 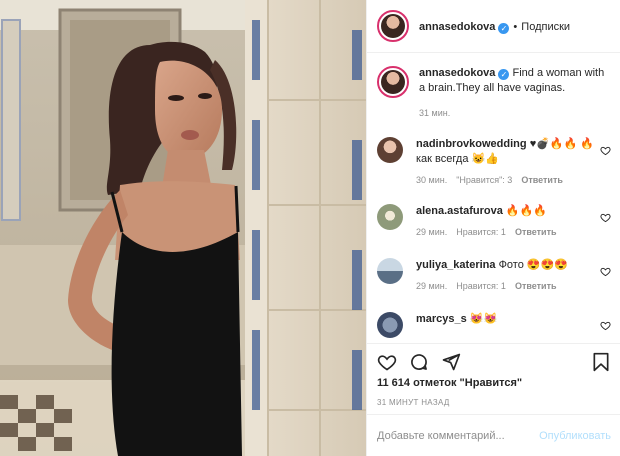 I want to click on comment-item: marcys_s 😻😻, so click(x=495, y=325).